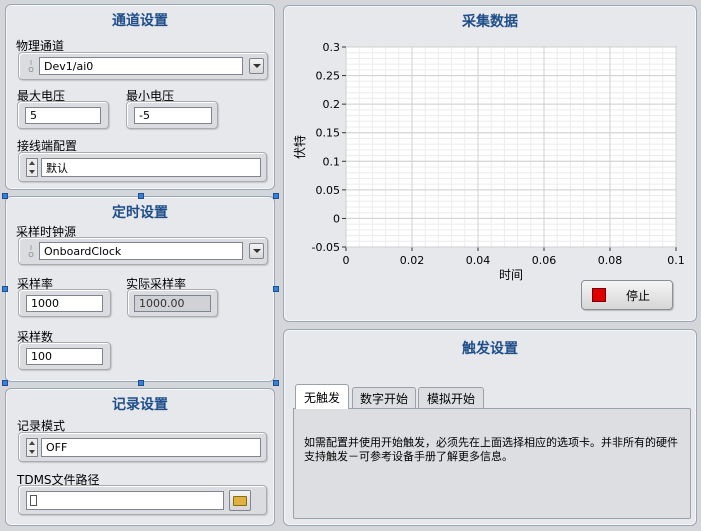 Image resolution: width=701 pixels, height=531 pixels. I want to click on stop-button-label: 停止, so click(638, 295).